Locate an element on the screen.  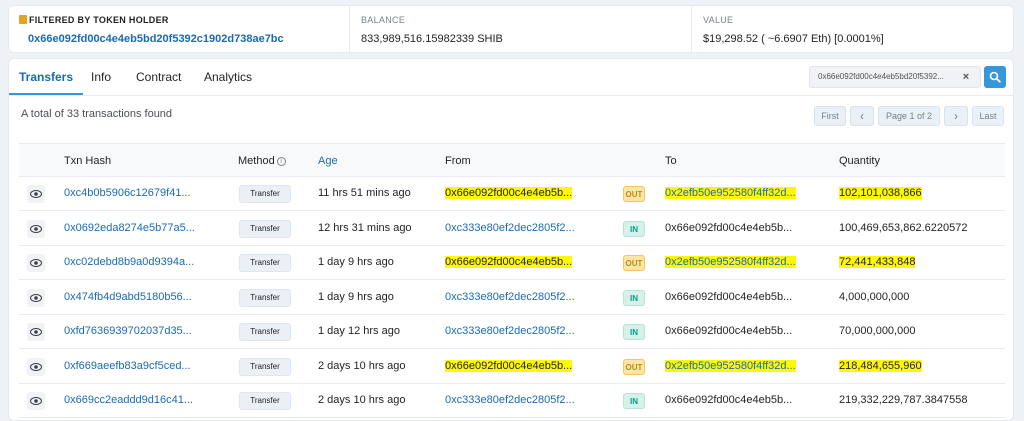
quantity-value: 218,484,655,960 is located at coordinates (880, 365).